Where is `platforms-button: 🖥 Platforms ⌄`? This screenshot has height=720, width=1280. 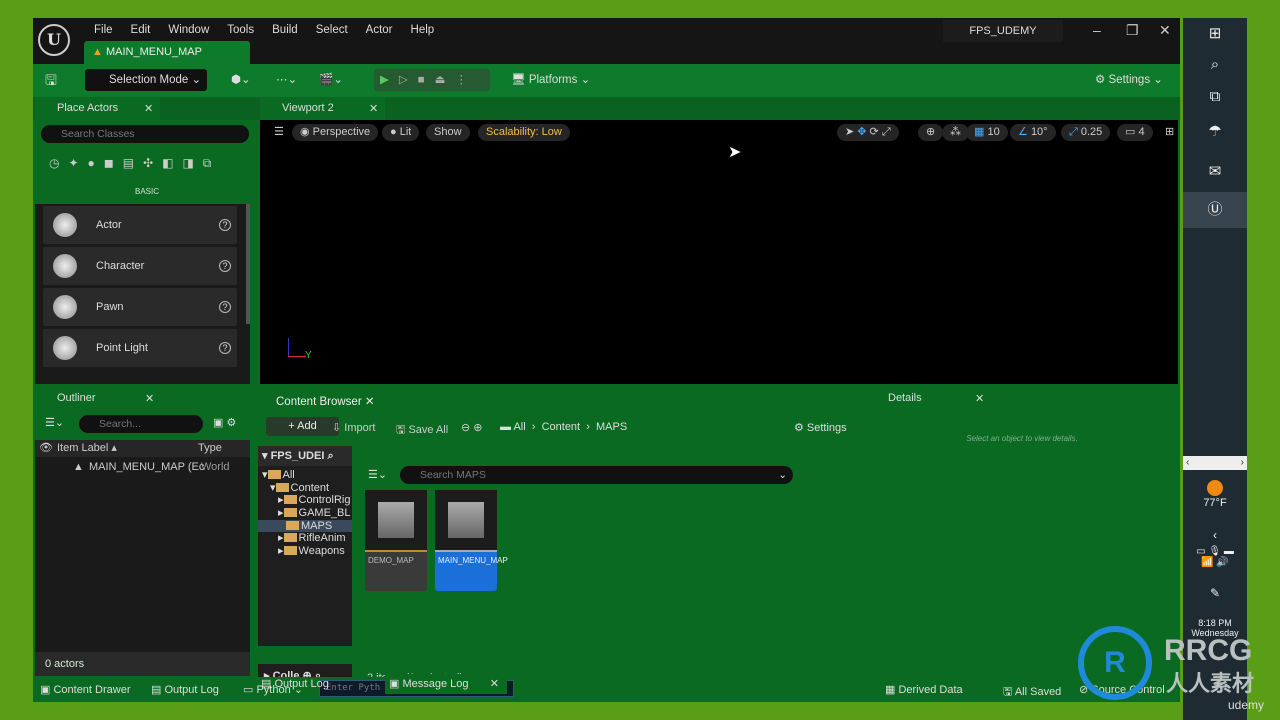
platforms-button: 🖥 Platforms ⌄ is located at coordinates (550, 80).